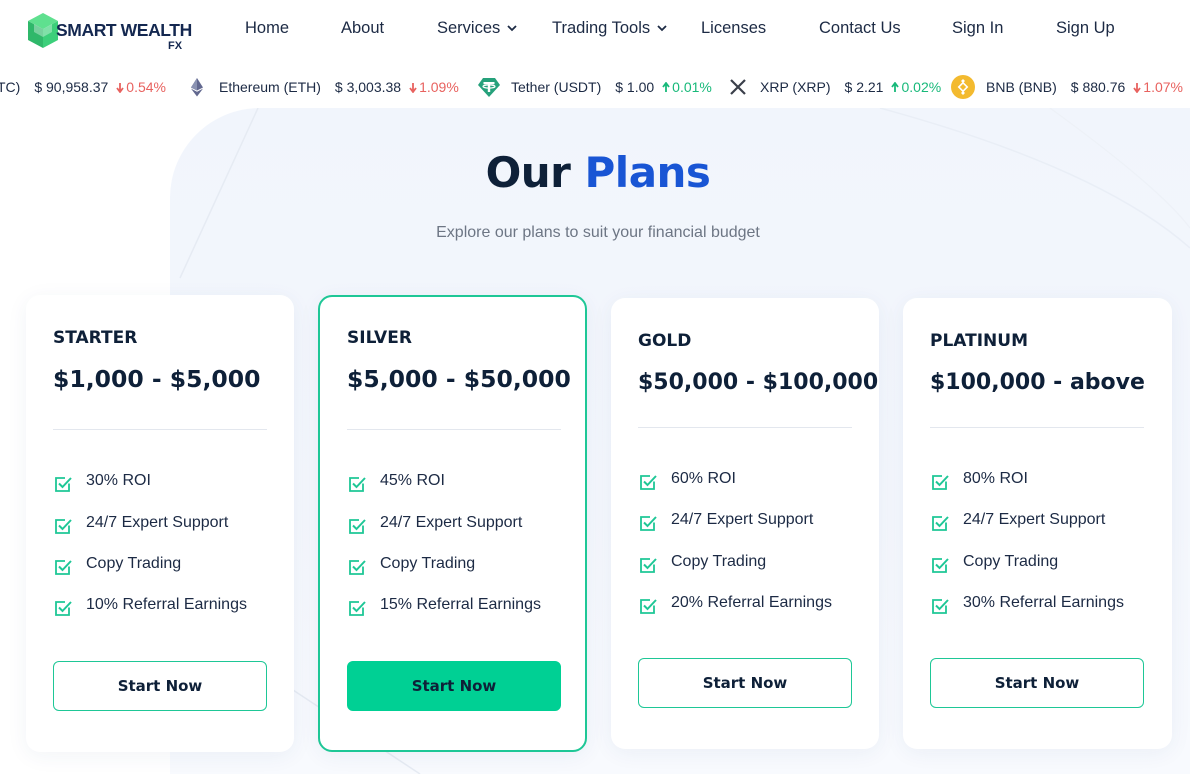 This screenshot has height=774, width=1190. I want to click on brand-sub: FX, so click(175, 46).